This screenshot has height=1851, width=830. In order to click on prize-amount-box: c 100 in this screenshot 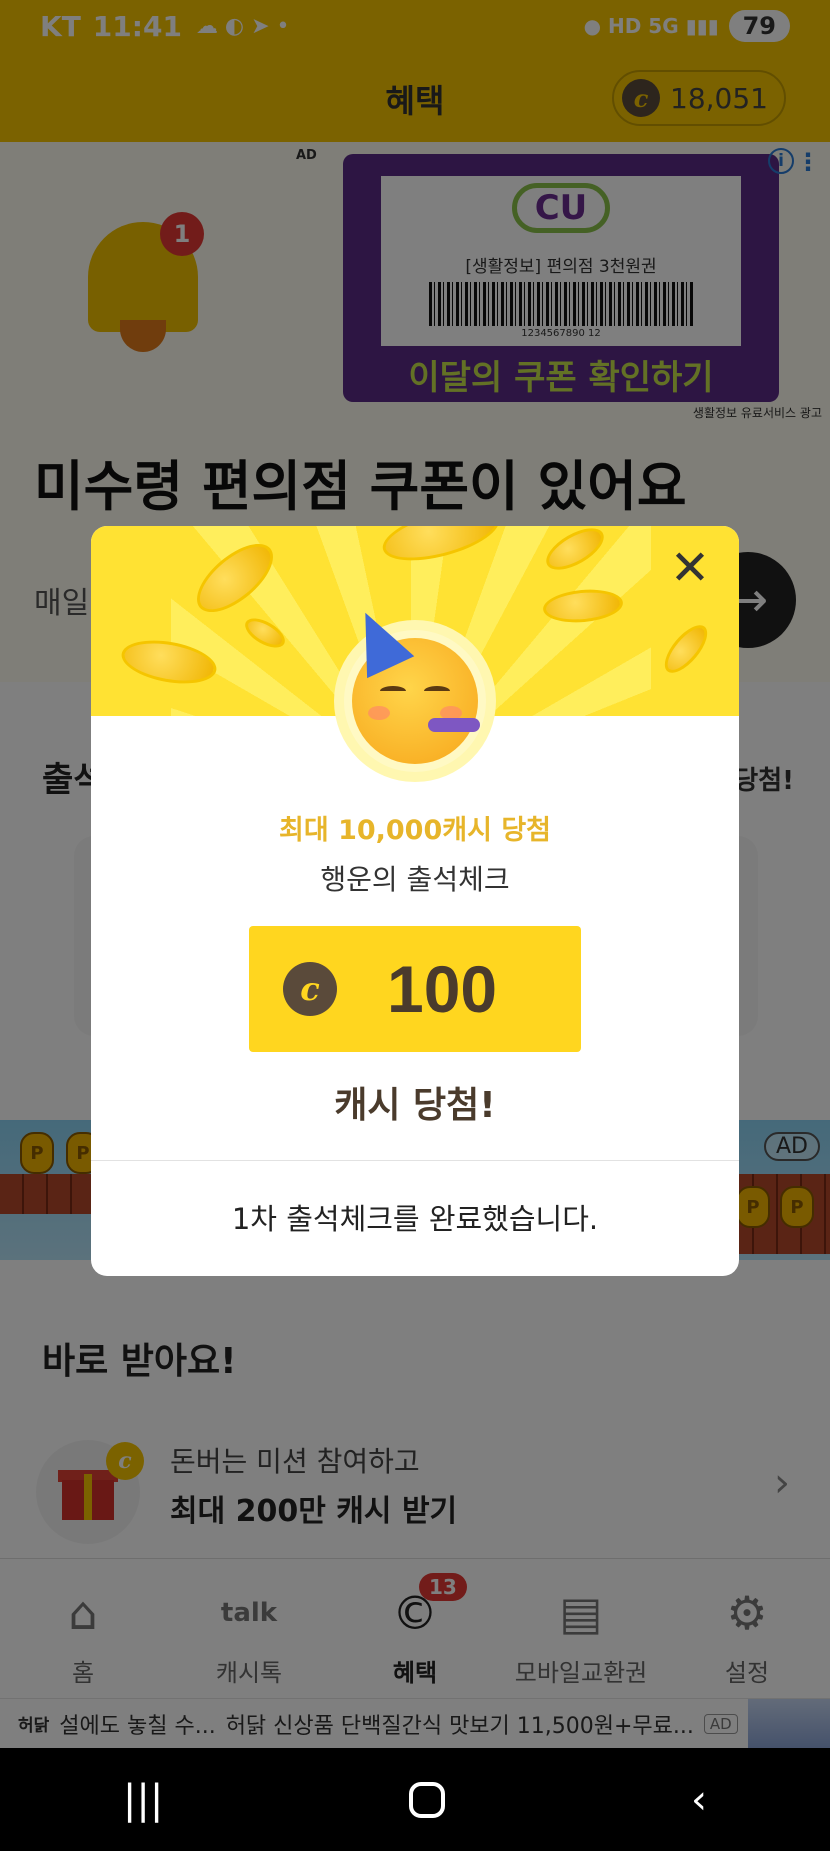, I will do `click(415, 989)`.